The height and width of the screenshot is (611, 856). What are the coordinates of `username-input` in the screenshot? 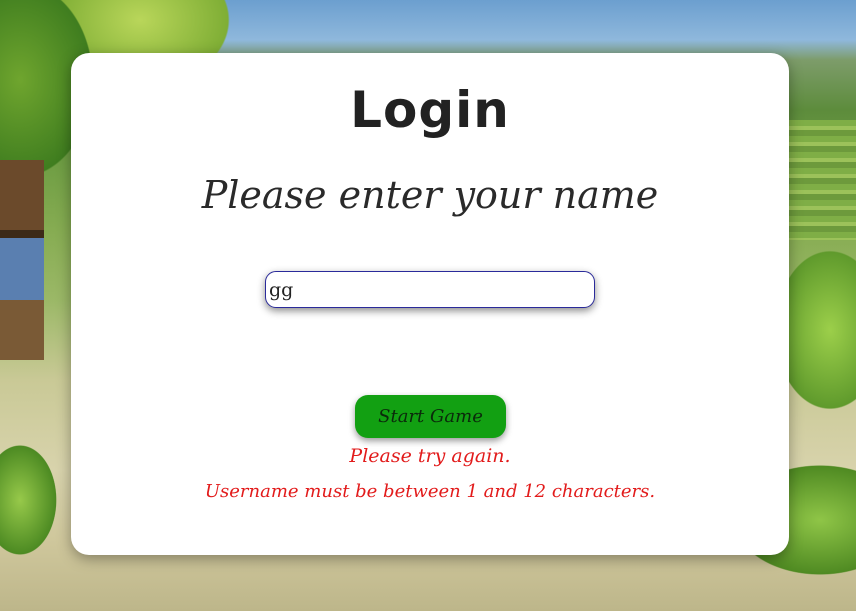 It's located at (430, 289).